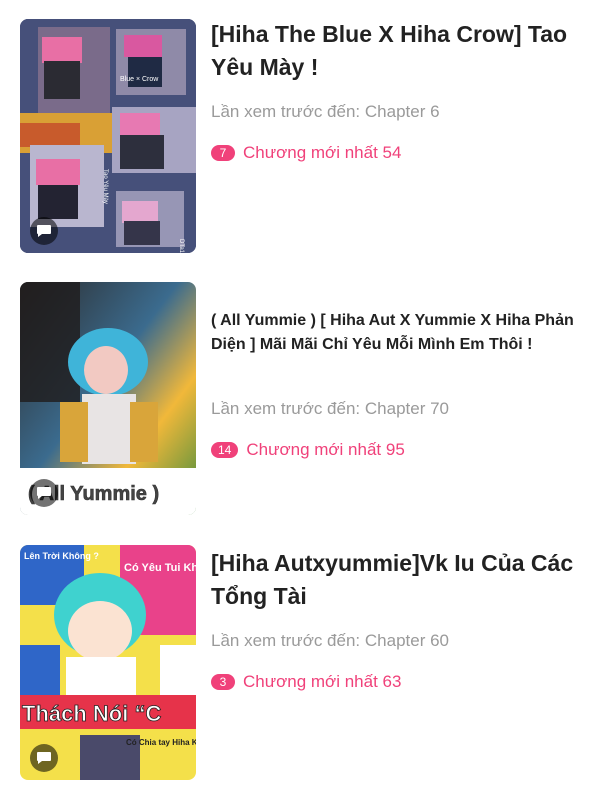 The image size is (600, 796). I want to click on latest-chapter-label: Chương mới nhất 95, so click(325, 449).